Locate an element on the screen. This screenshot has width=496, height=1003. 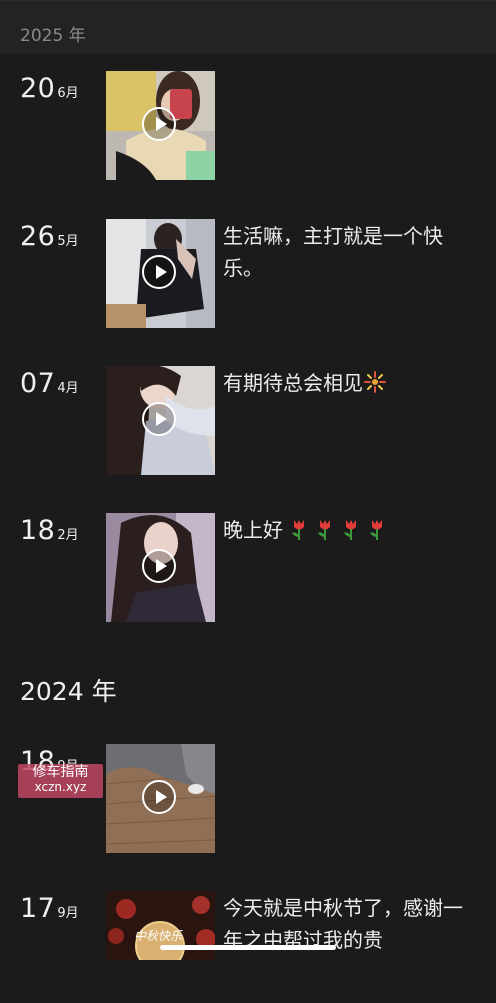
year-label: 2024 年 is located at coordinates (68, 691).